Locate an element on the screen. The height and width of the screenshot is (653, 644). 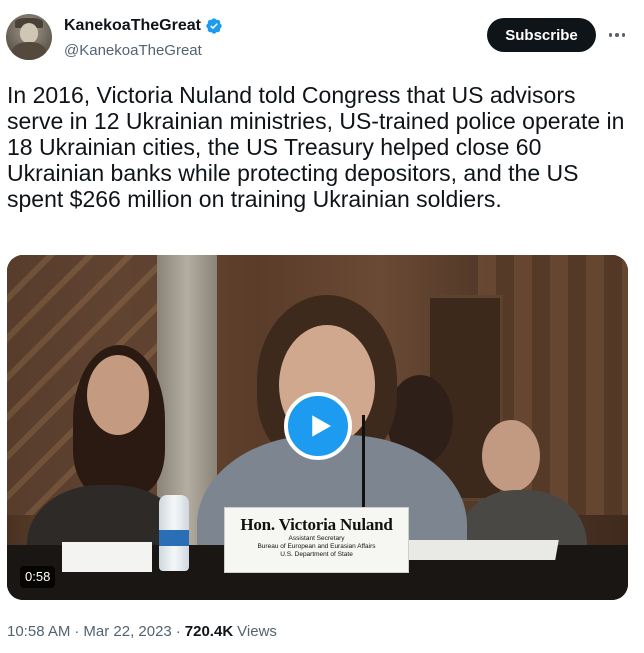
author-name-row: KanekoaTheGreat is located at coordinates (143, 26).